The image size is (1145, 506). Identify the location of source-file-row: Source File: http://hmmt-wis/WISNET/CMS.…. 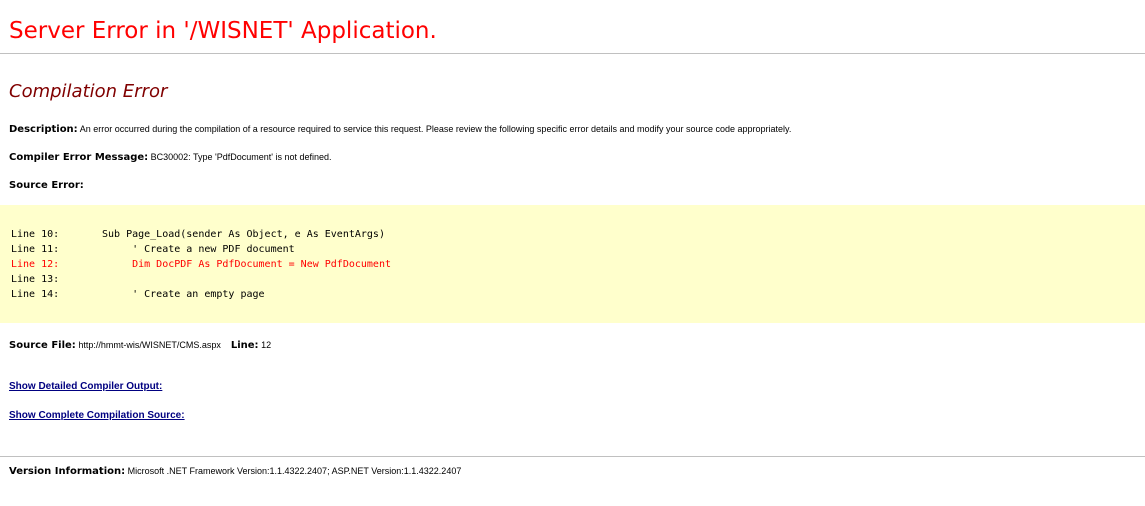
(140, 345).